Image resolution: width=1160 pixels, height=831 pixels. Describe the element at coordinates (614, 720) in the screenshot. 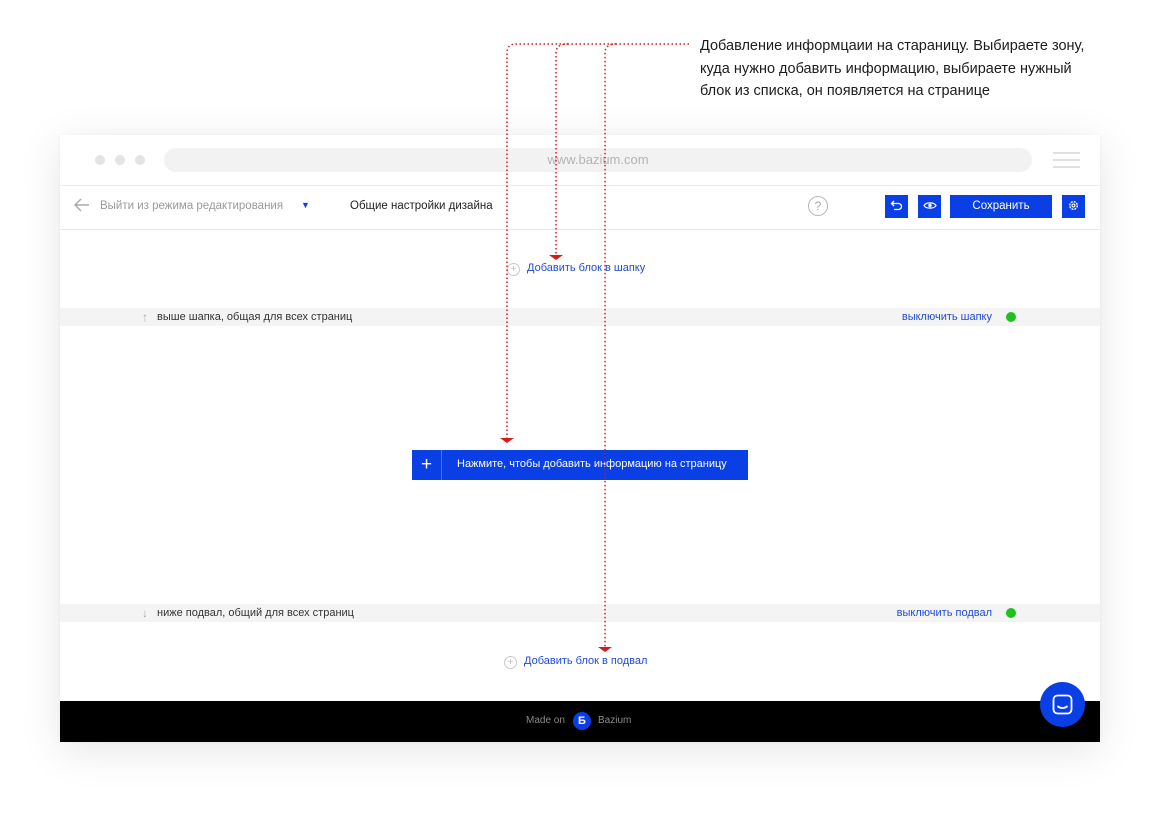

I see `brand-name: Bazium` at that location.